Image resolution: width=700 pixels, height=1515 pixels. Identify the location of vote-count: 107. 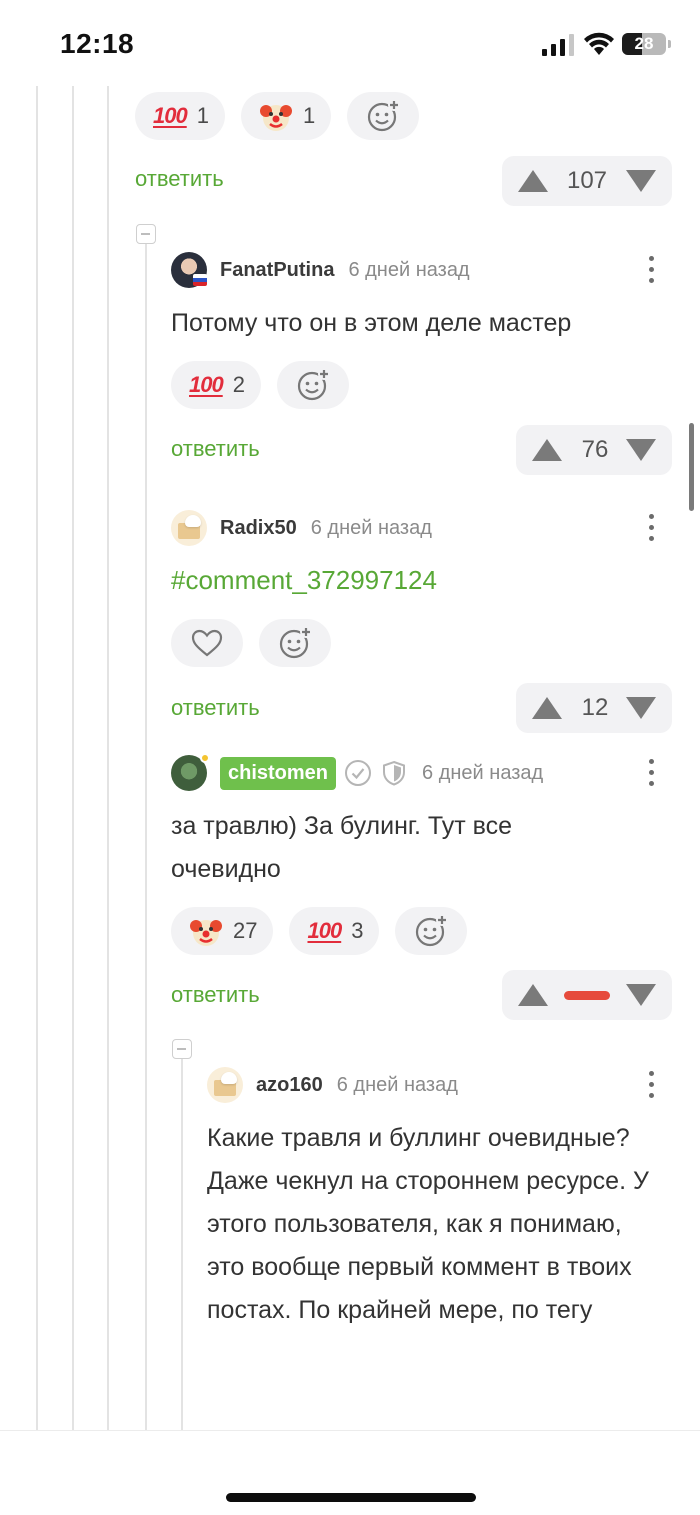
(587, 180).